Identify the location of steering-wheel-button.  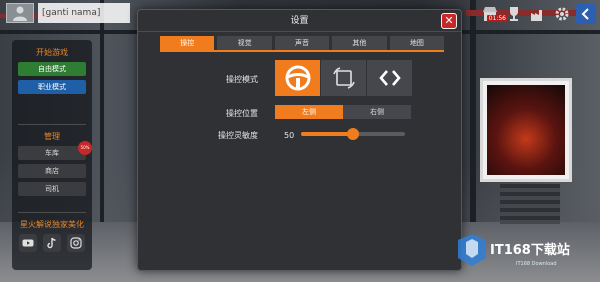
(298, 78).